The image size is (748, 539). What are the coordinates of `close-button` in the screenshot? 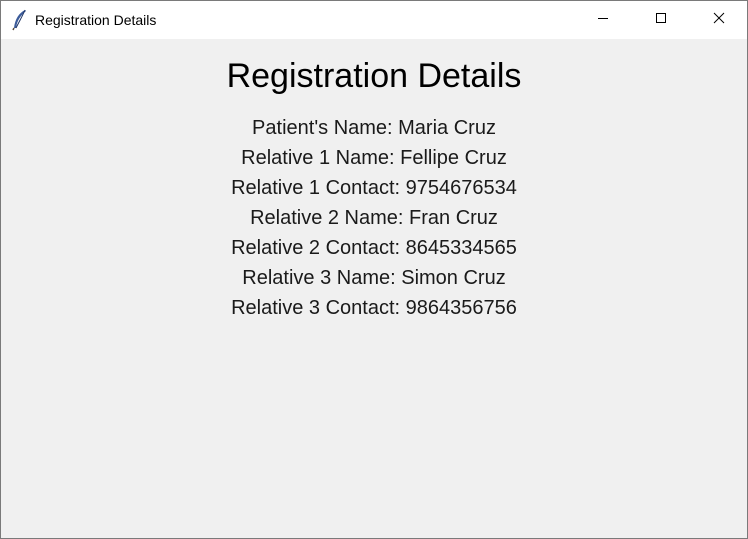 It's located at (719, 20).